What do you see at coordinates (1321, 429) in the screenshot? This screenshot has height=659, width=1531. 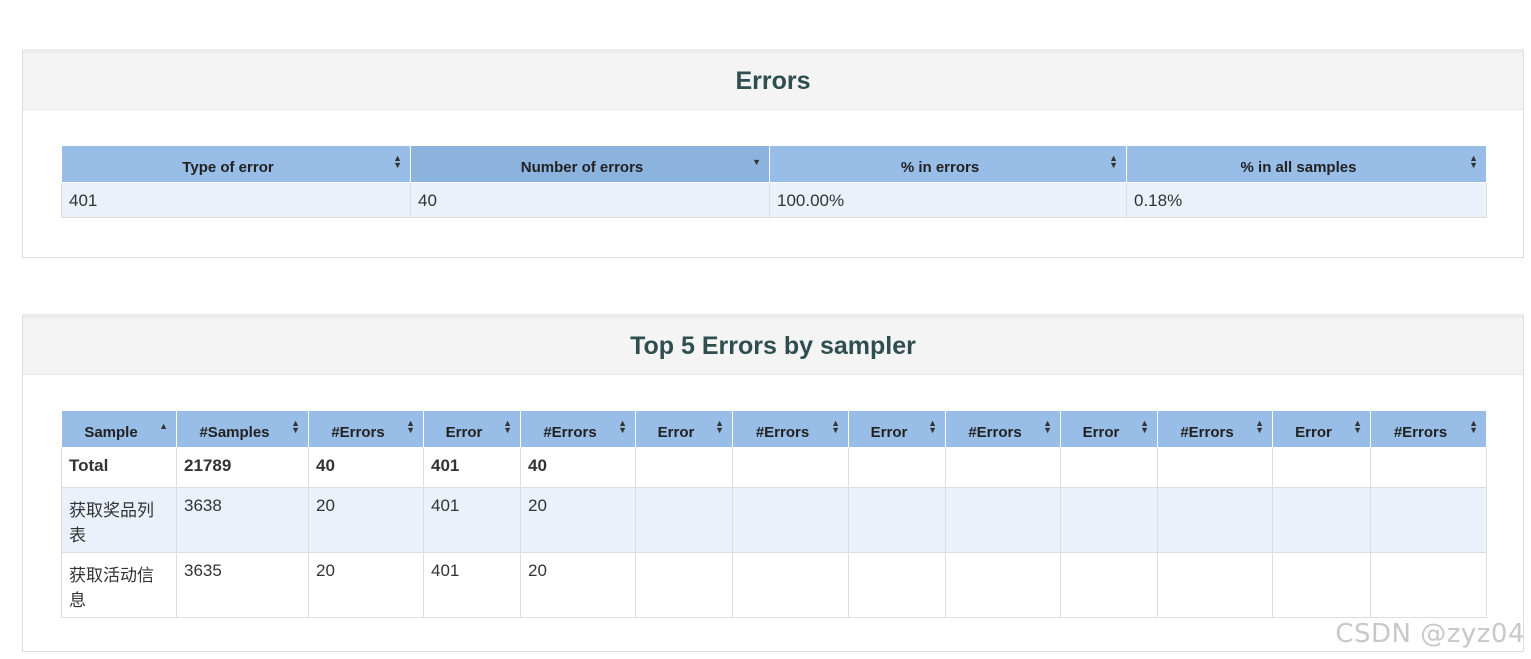 I see `column-header-11: Error ▲ ▼` at bounding box center [1321, 429].